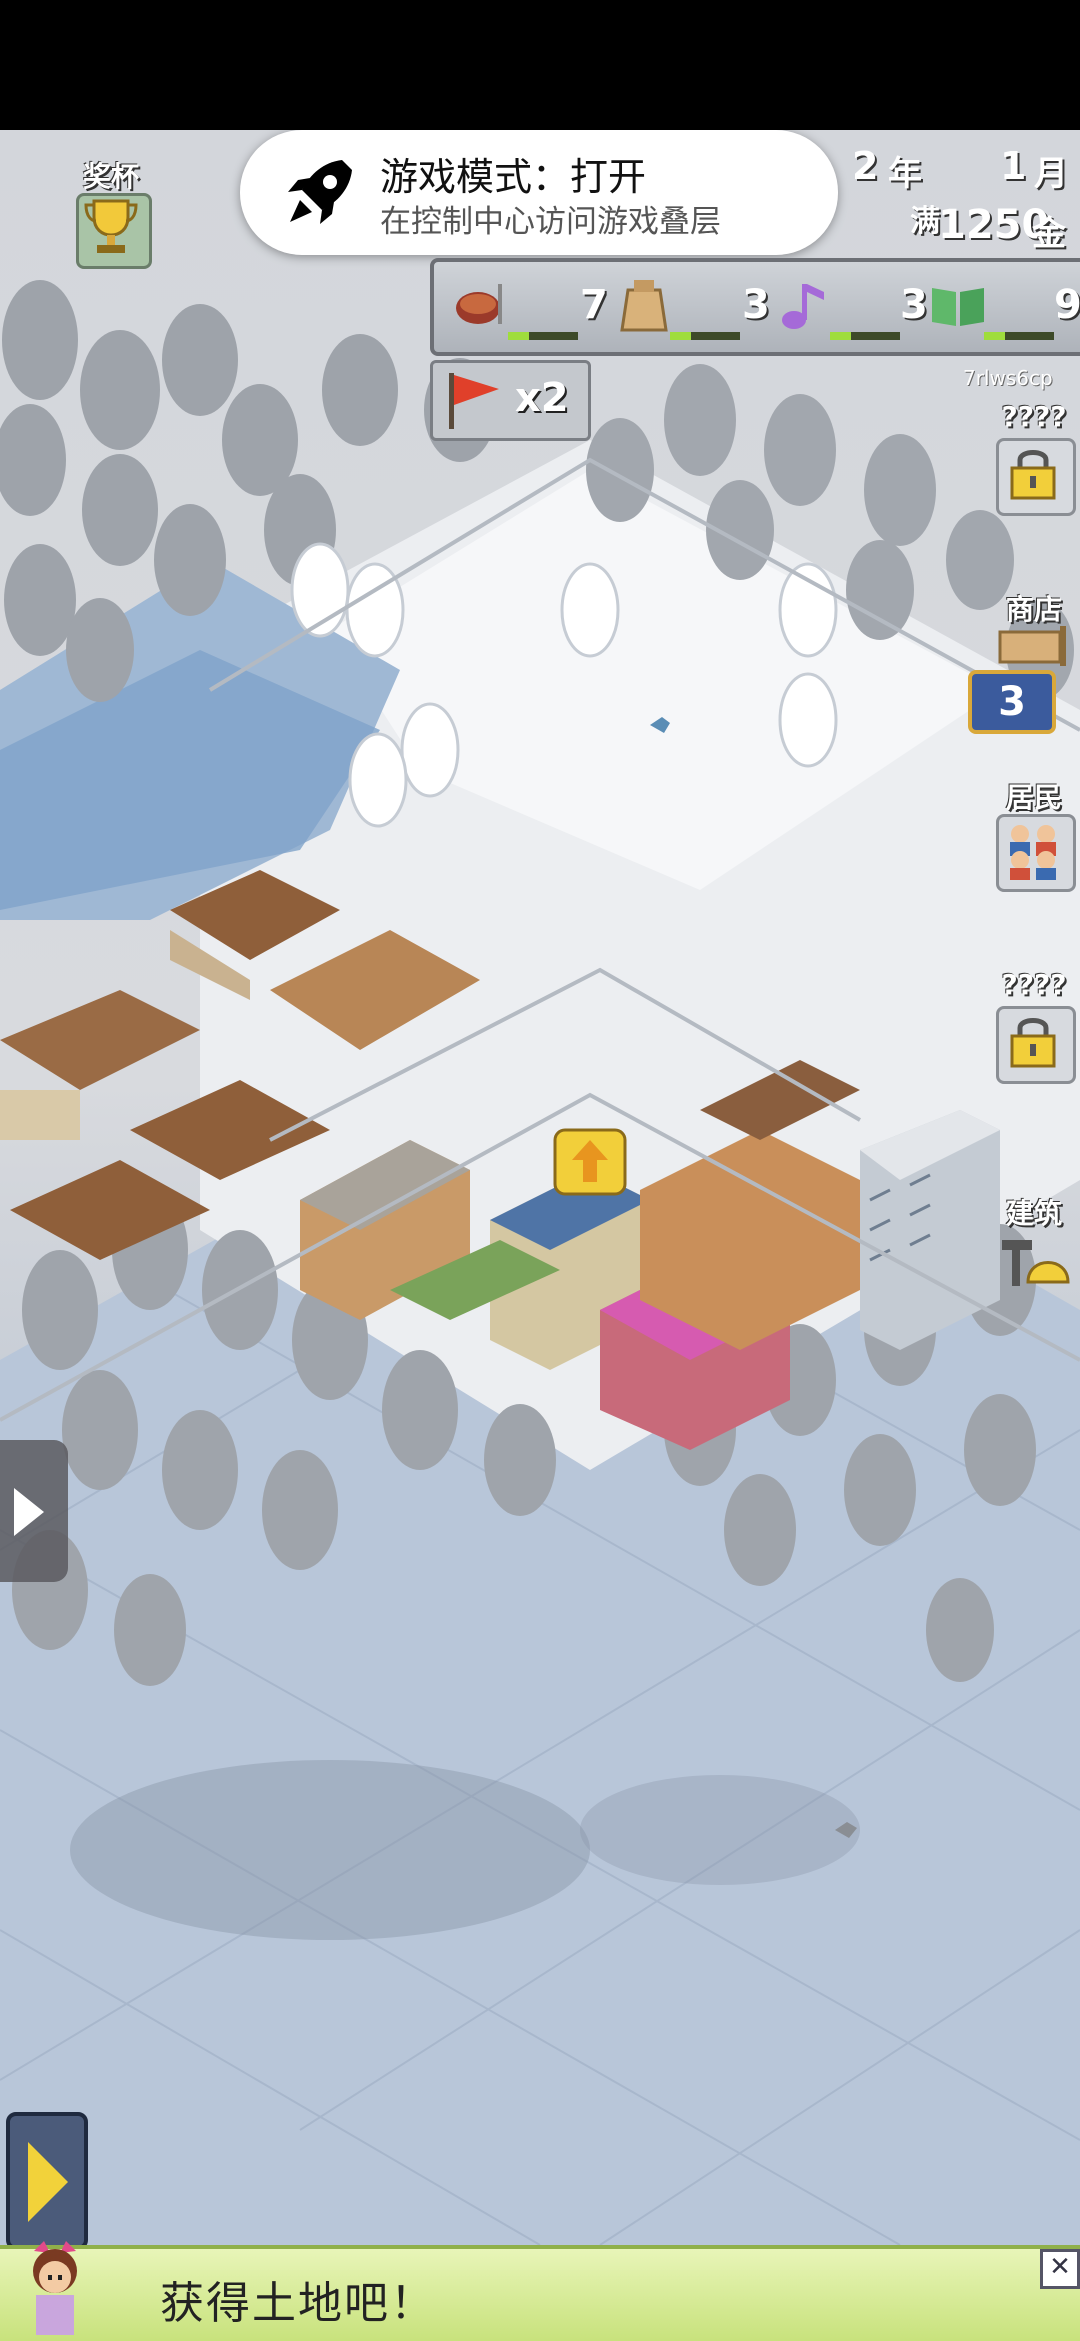  I want to click on locked-mid-label: ????, so click(1034, 984).